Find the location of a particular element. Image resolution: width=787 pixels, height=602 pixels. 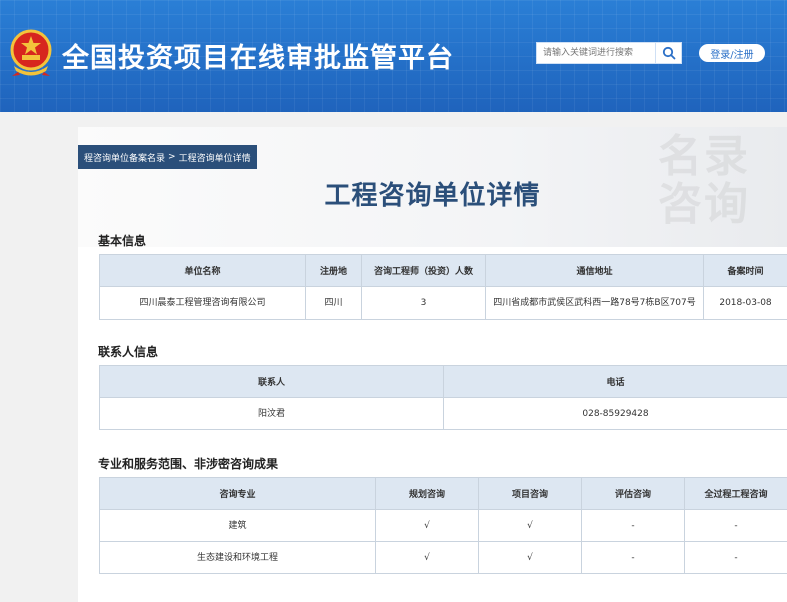

section-title-contact-info: 联系人信息 is located at coordinates (128, 352).